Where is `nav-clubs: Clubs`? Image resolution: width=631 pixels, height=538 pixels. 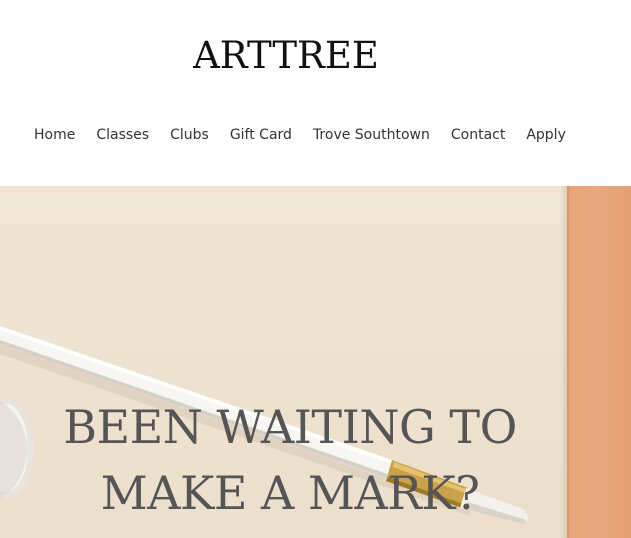
nav-clubs: Clubs is located at coordinates (189, 135).